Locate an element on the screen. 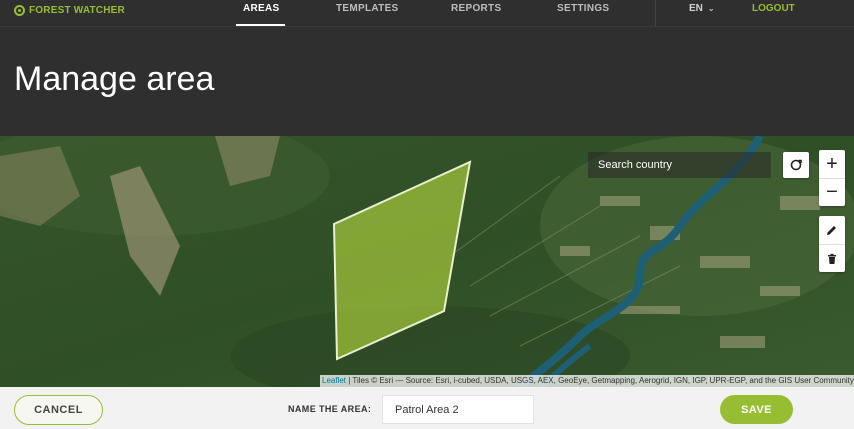 This screenshot has width=854, height=429. language-label: EN is located at coordinates (696, 8).